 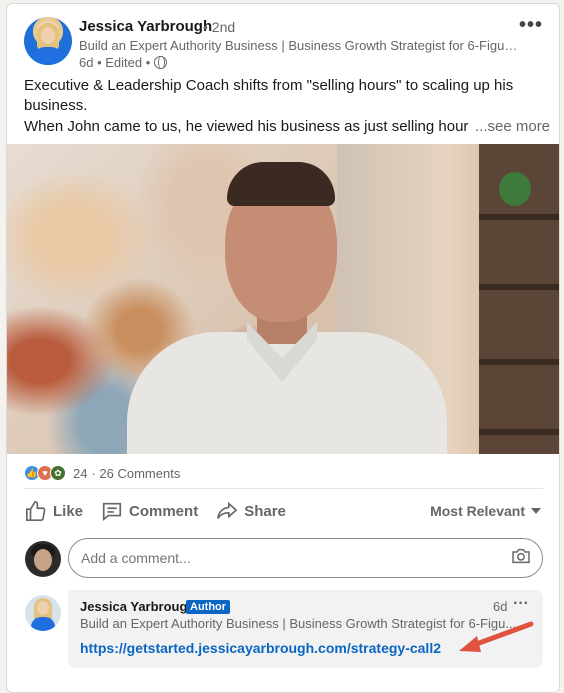 I want to click on connection-degree: • 2nd, so click(x=219, y=27).